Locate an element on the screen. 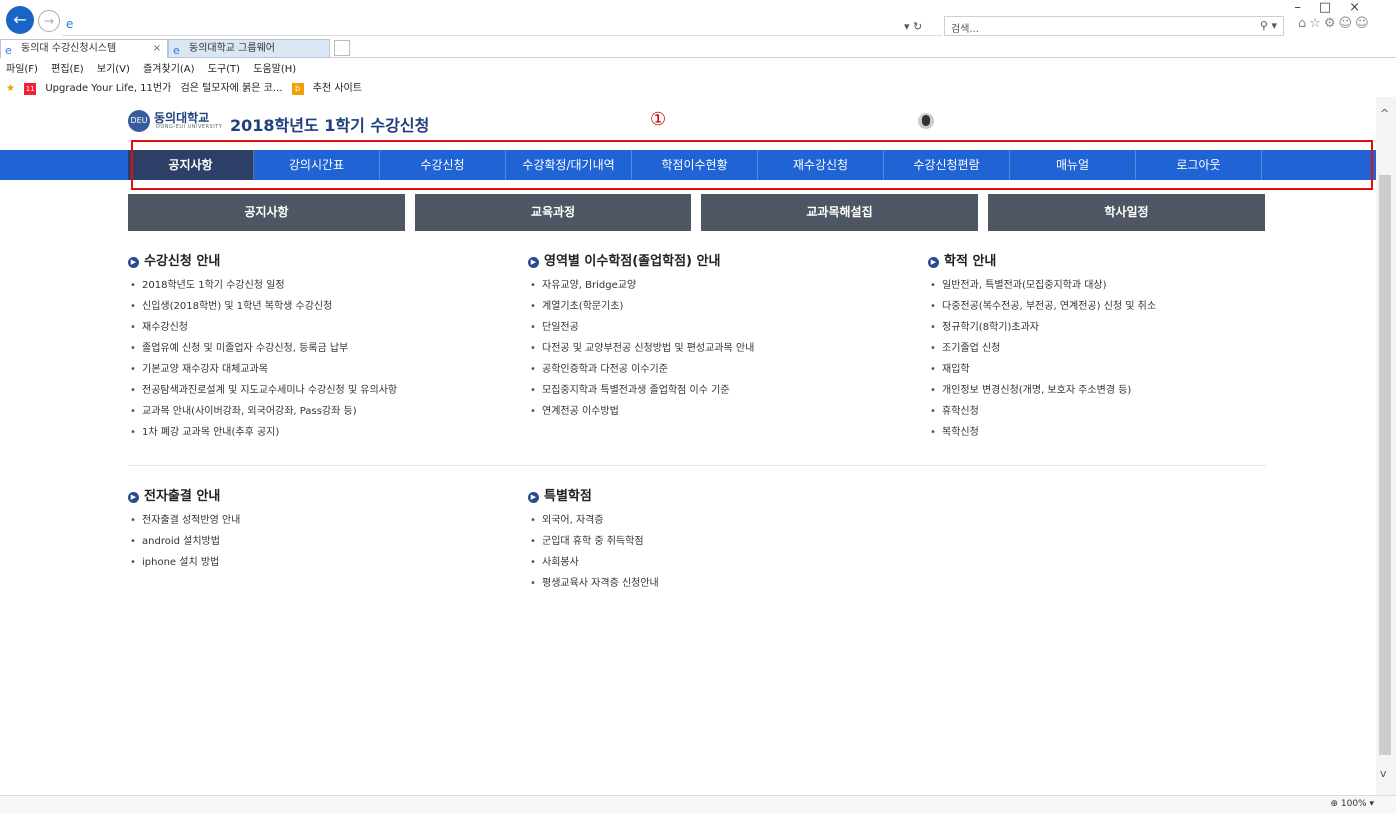 The height and width of the screenshot is (813, 1396). list-item: 전자출결 성적반영 안내 is located at coordinates (318, 520).